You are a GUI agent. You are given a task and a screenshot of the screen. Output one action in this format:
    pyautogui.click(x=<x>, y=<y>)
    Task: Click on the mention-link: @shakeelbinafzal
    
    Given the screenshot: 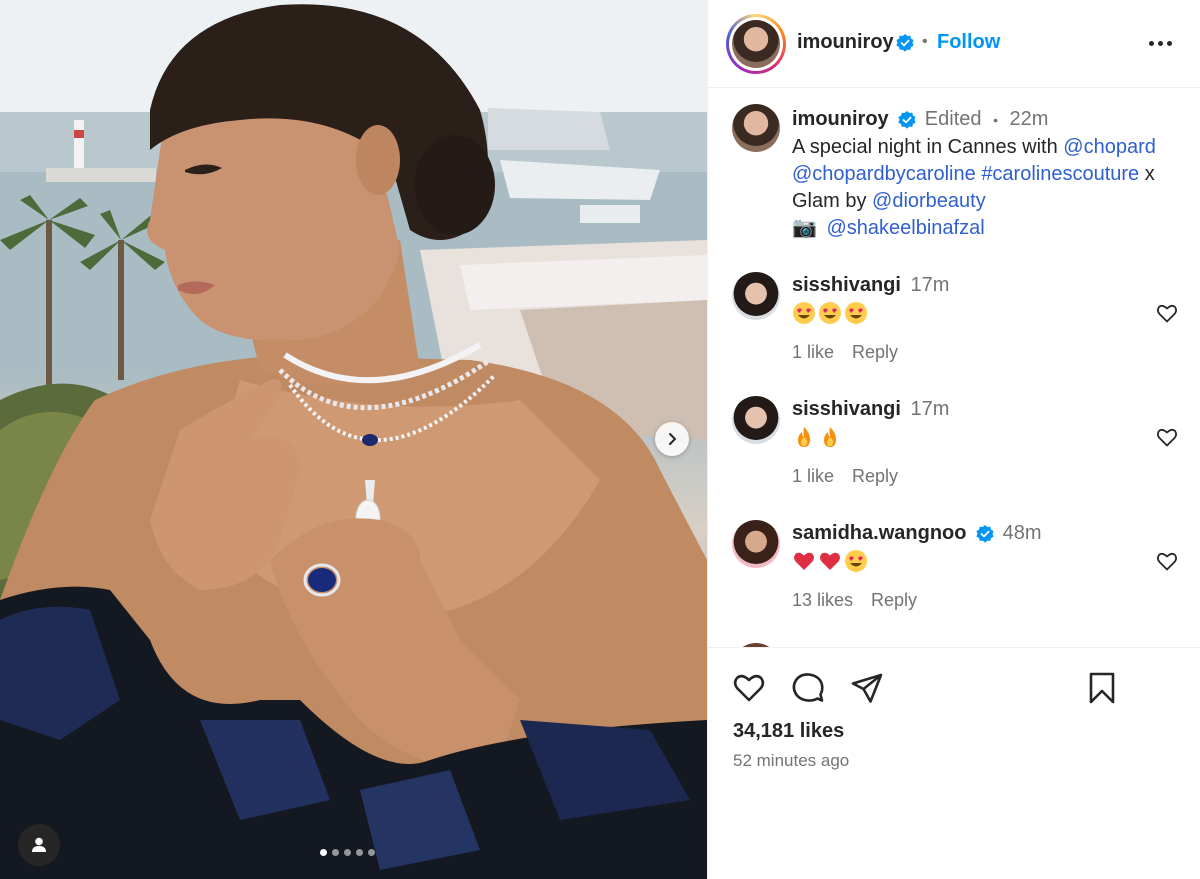 What is the action you would take?
    pyautogui.click(x=905, y=228)
    